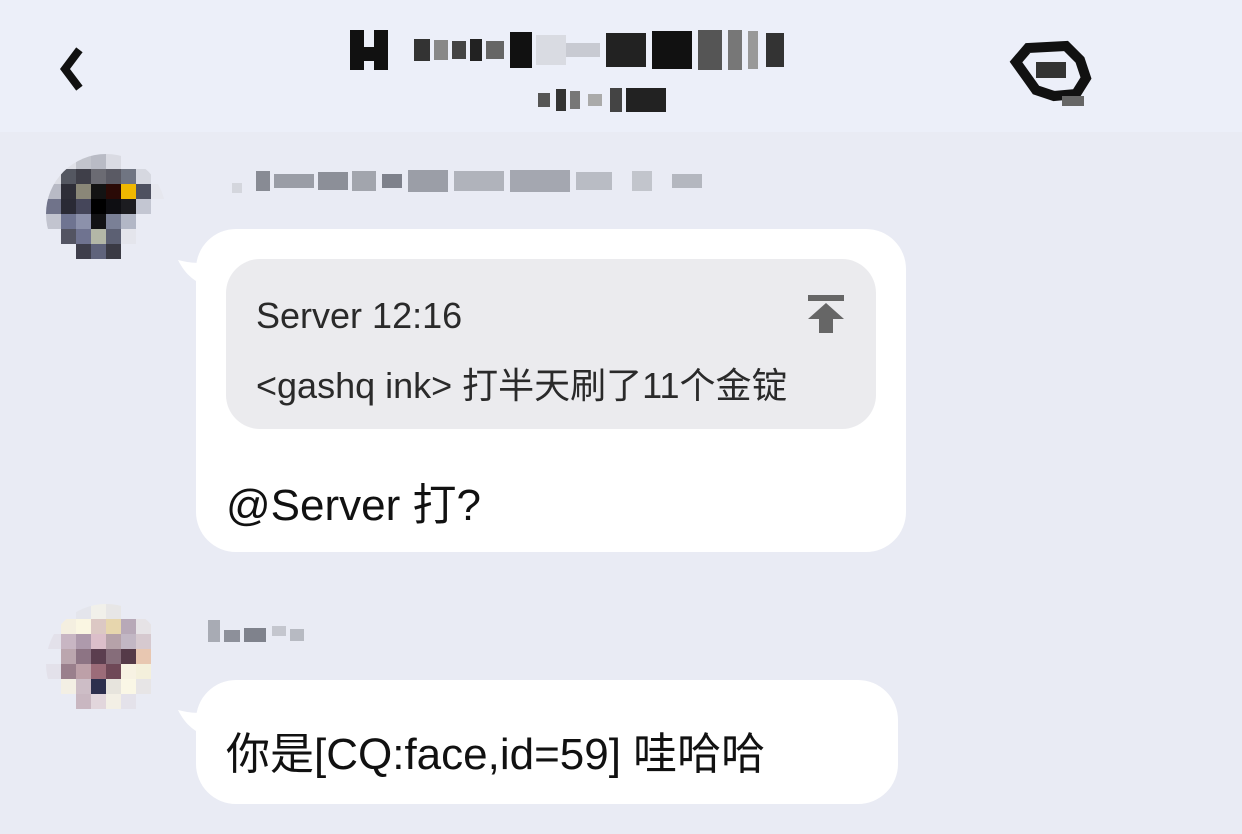  What do you see at coordinates (353, 505) in the screenshot?
I see `message-text: @Server 打?` at bounding box center [353, 505].